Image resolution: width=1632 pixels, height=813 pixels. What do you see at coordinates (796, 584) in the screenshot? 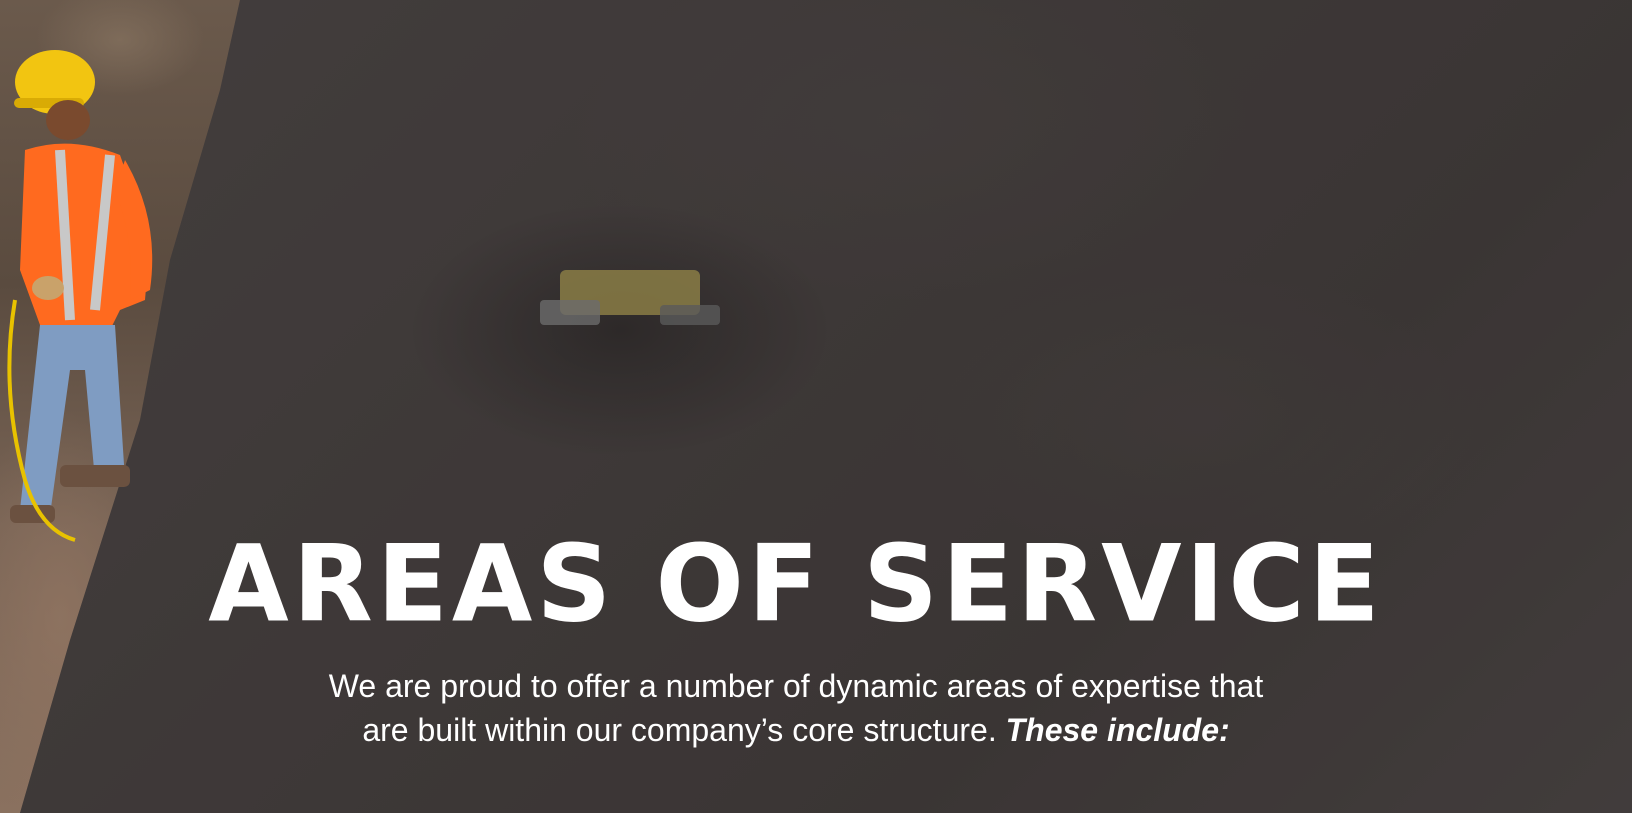
I see `page-title: AREAS OF SERVICE` at bounding box center [796, 584].